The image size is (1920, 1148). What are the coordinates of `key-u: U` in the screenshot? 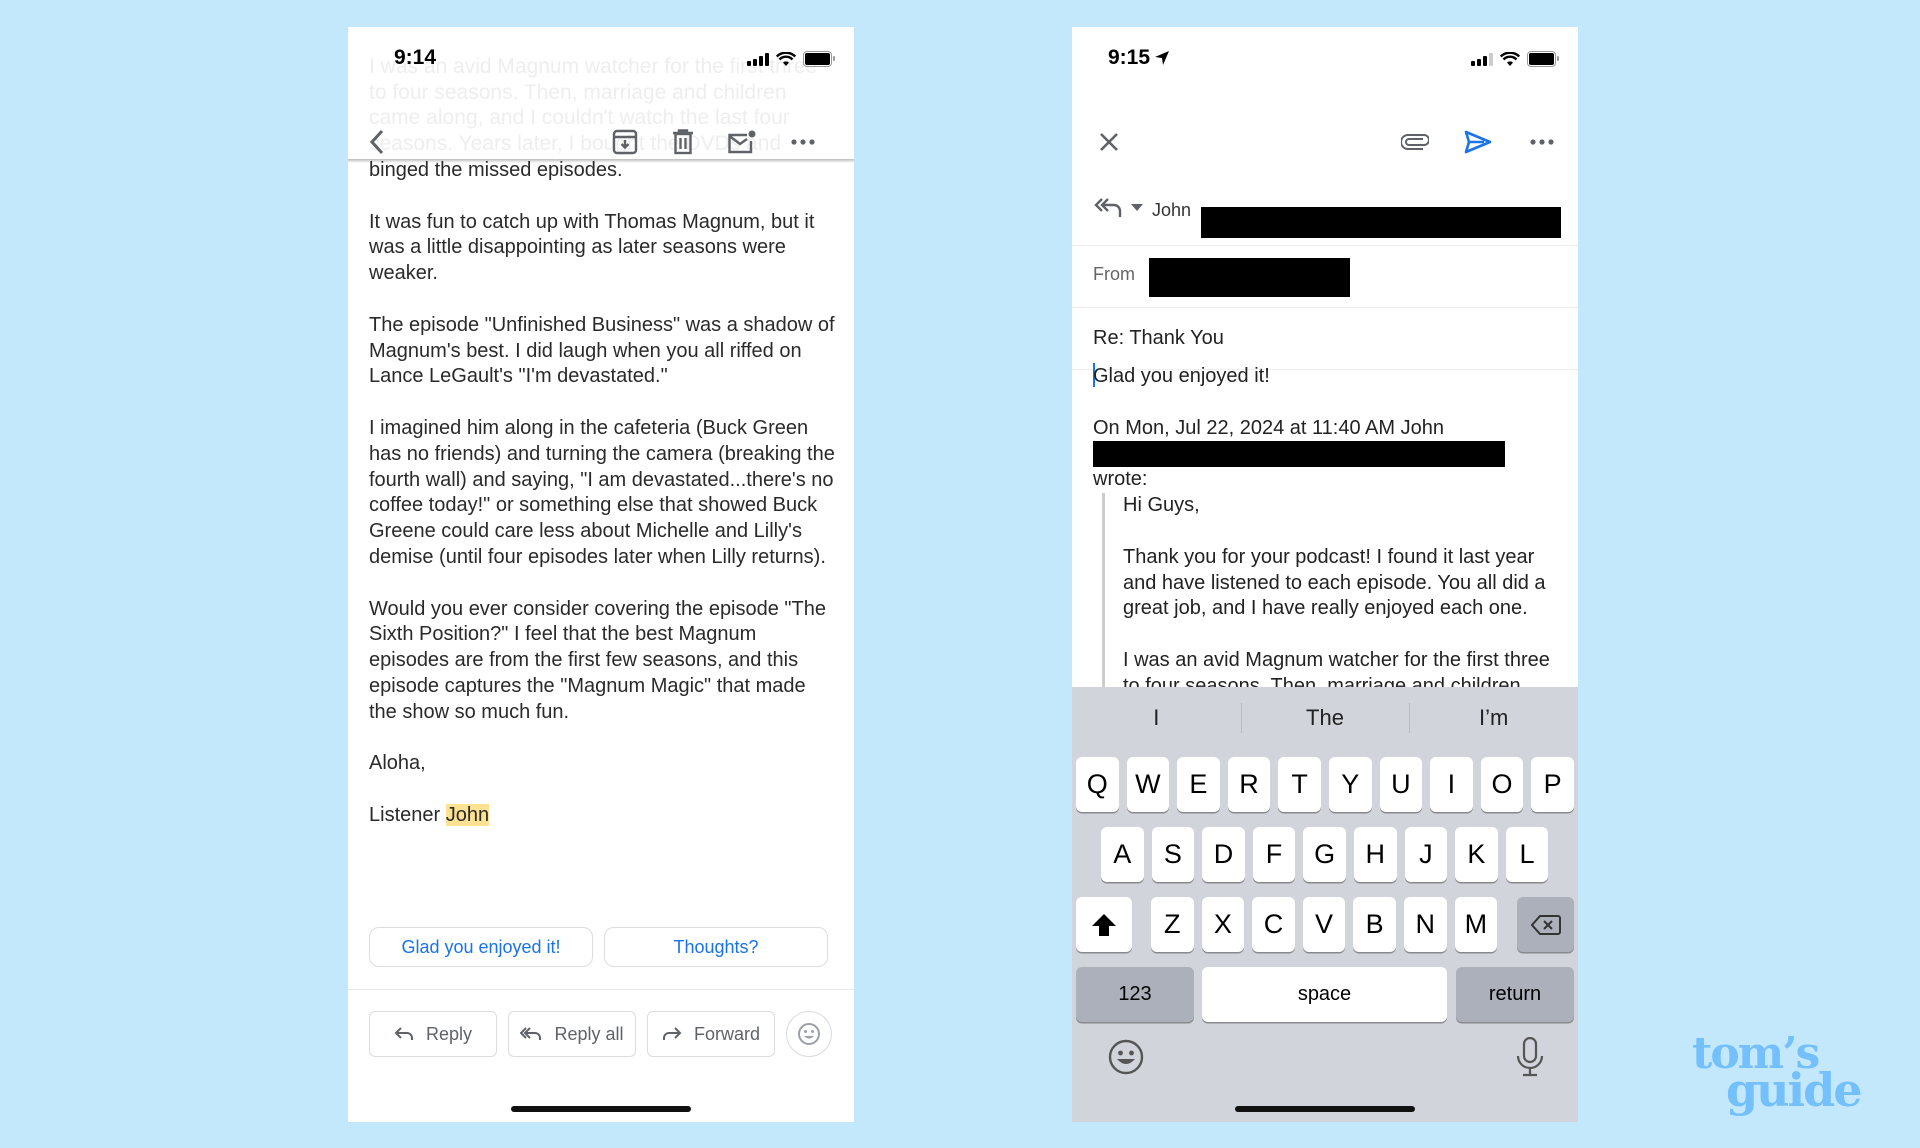 It's located at (1401, 784).